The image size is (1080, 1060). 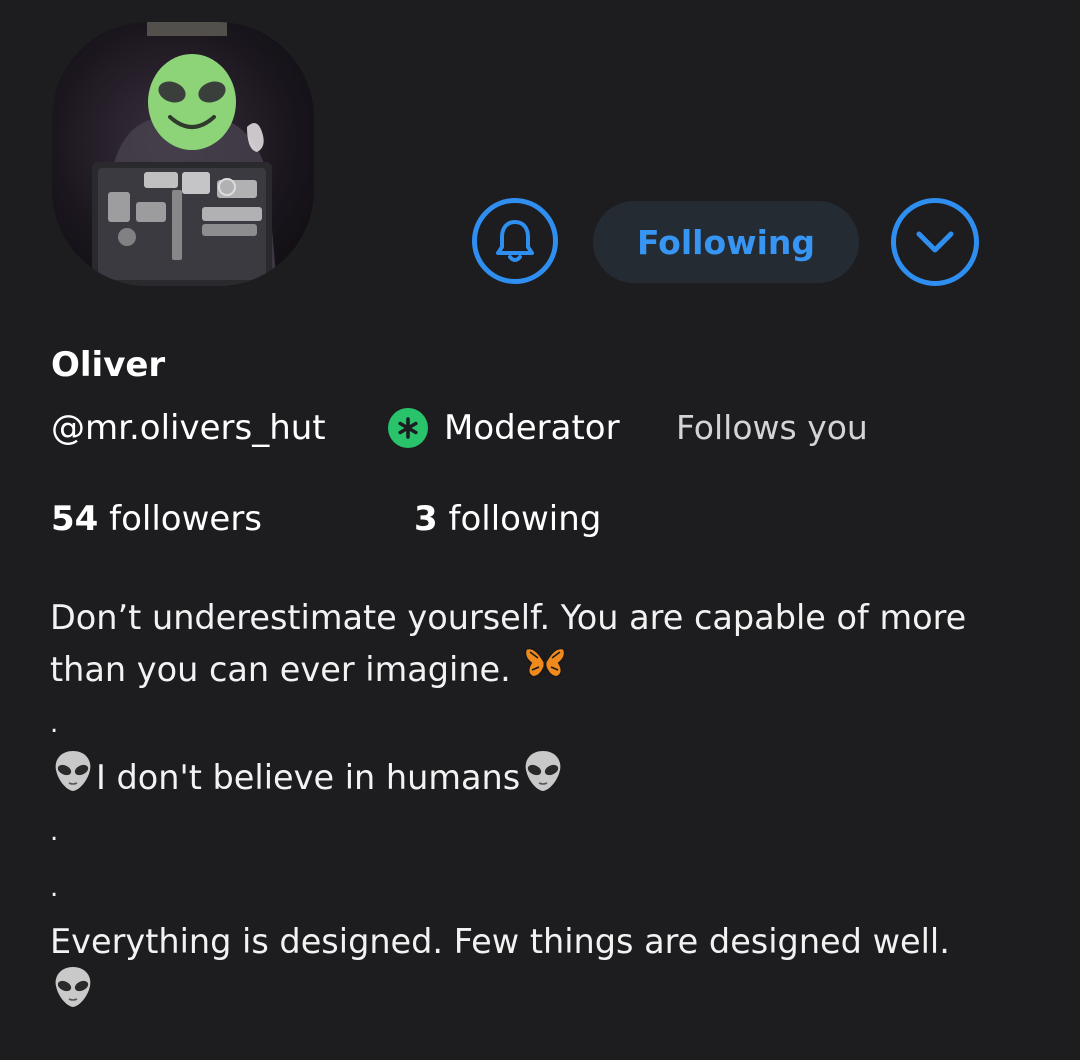 I want to click on following-count: 3, so click(x=426, y=519).